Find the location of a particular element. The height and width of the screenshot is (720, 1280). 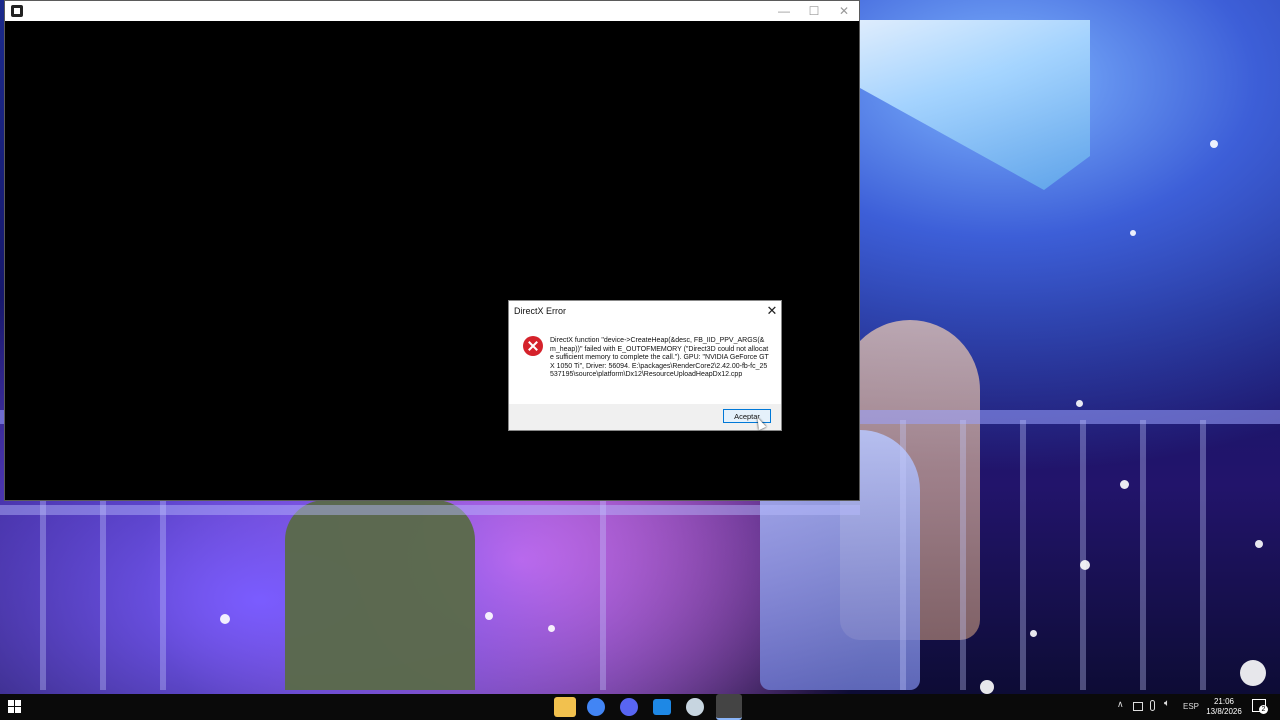

system-clock: 21:06 13/8/2026 is located at coordinates (1224, 707).